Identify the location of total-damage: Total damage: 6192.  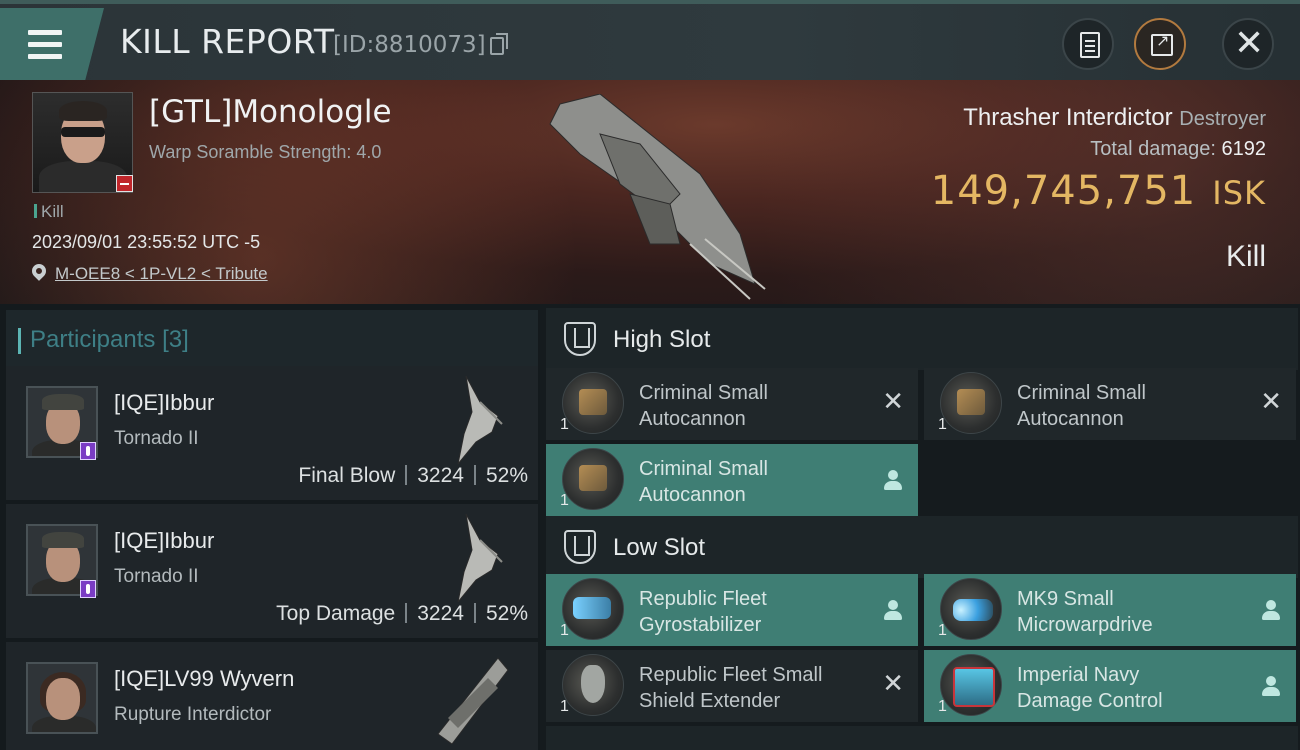
(1178, 149).